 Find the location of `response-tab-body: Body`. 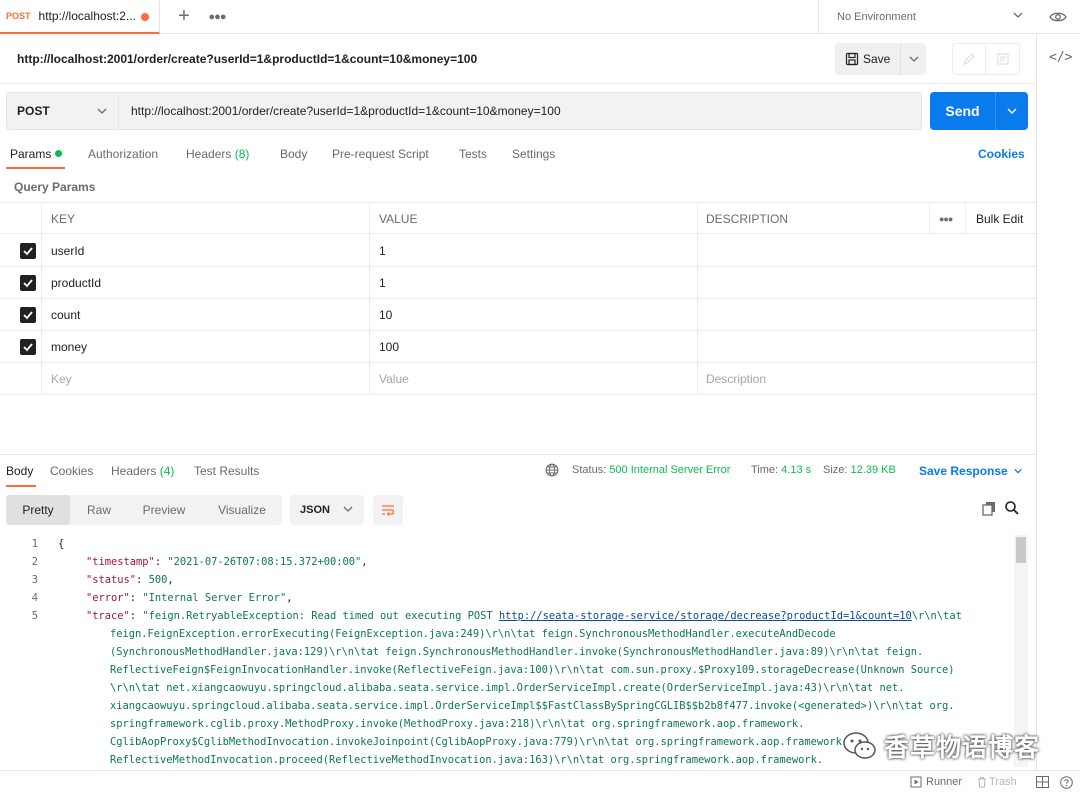

response-tab-body: Body is located at coordinates (19, 471).